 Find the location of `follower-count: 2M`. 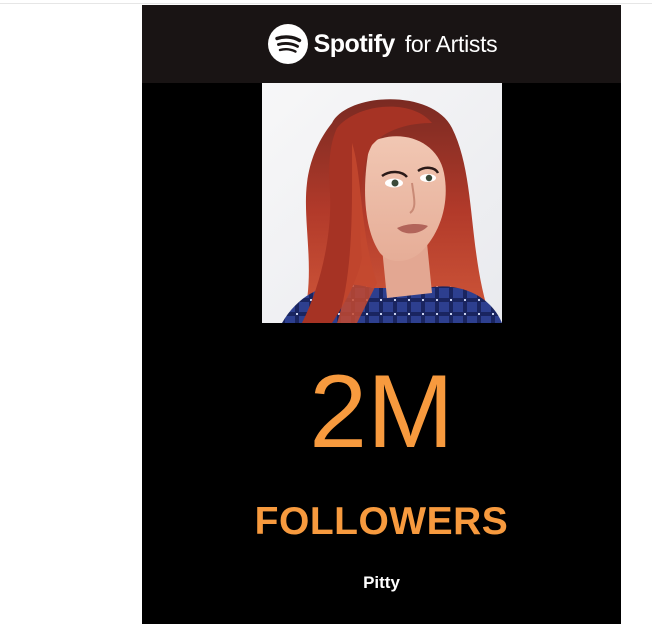

follower-count: 2M is located at coordinates (381, 412).